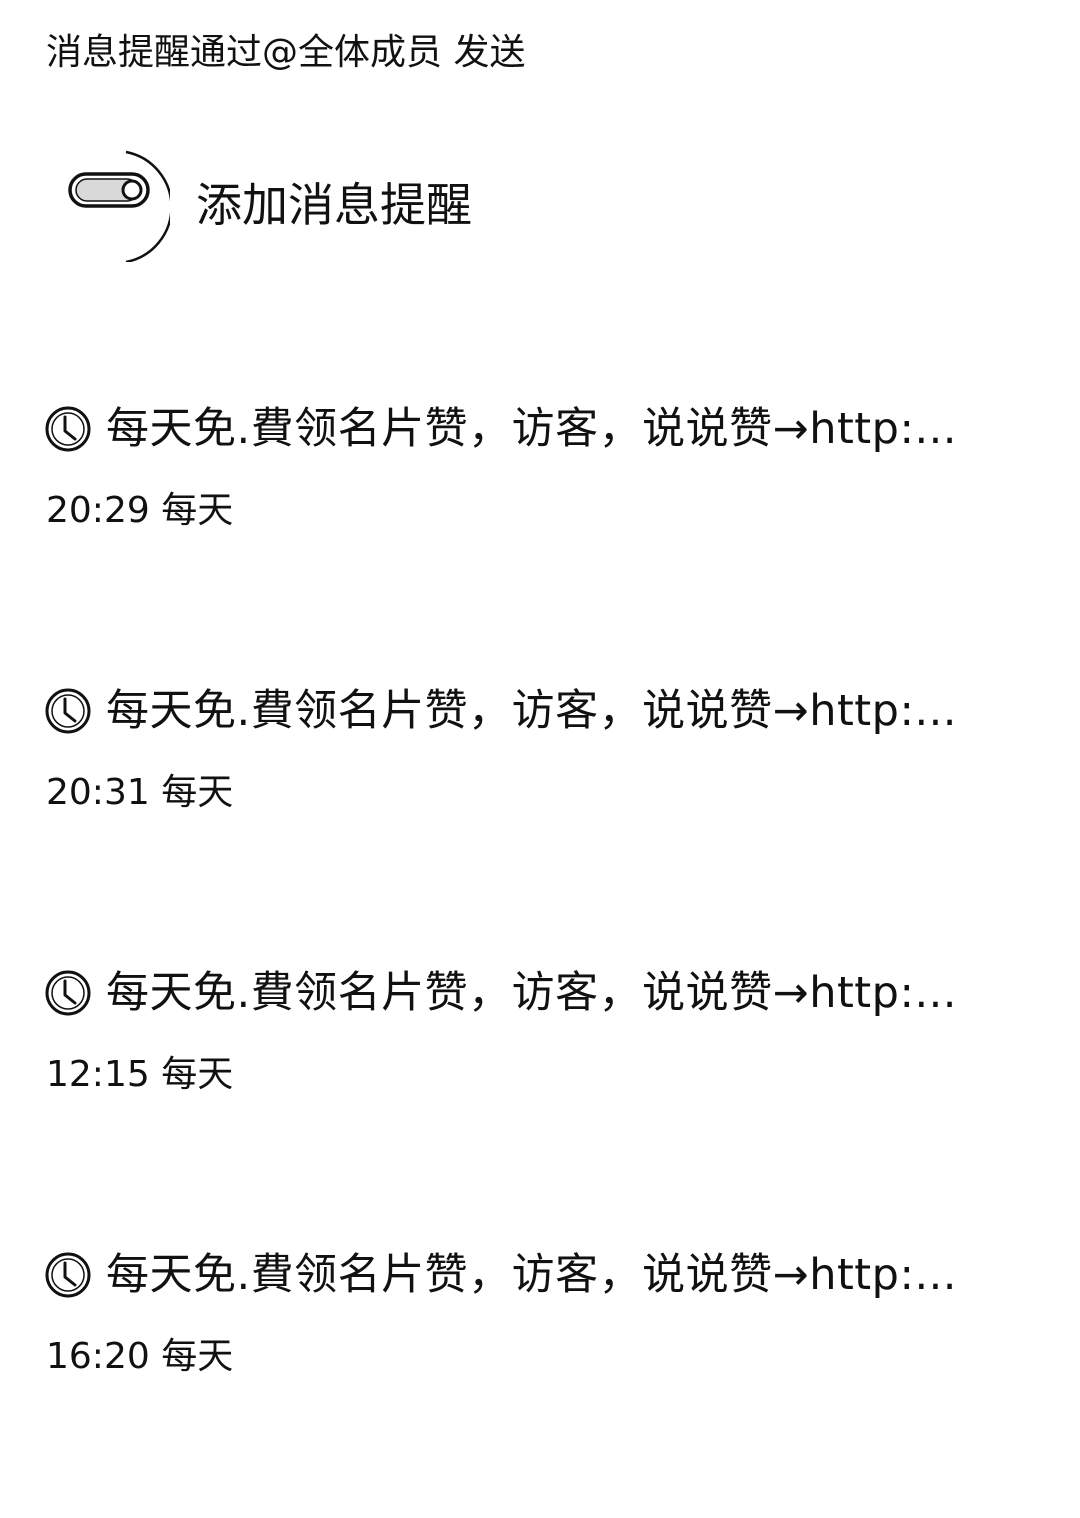 The image size is (1080, 1518). Describe the element at coordinates (98, 510) in the screenshot. I see `reminder-time: 20:29` at that location.